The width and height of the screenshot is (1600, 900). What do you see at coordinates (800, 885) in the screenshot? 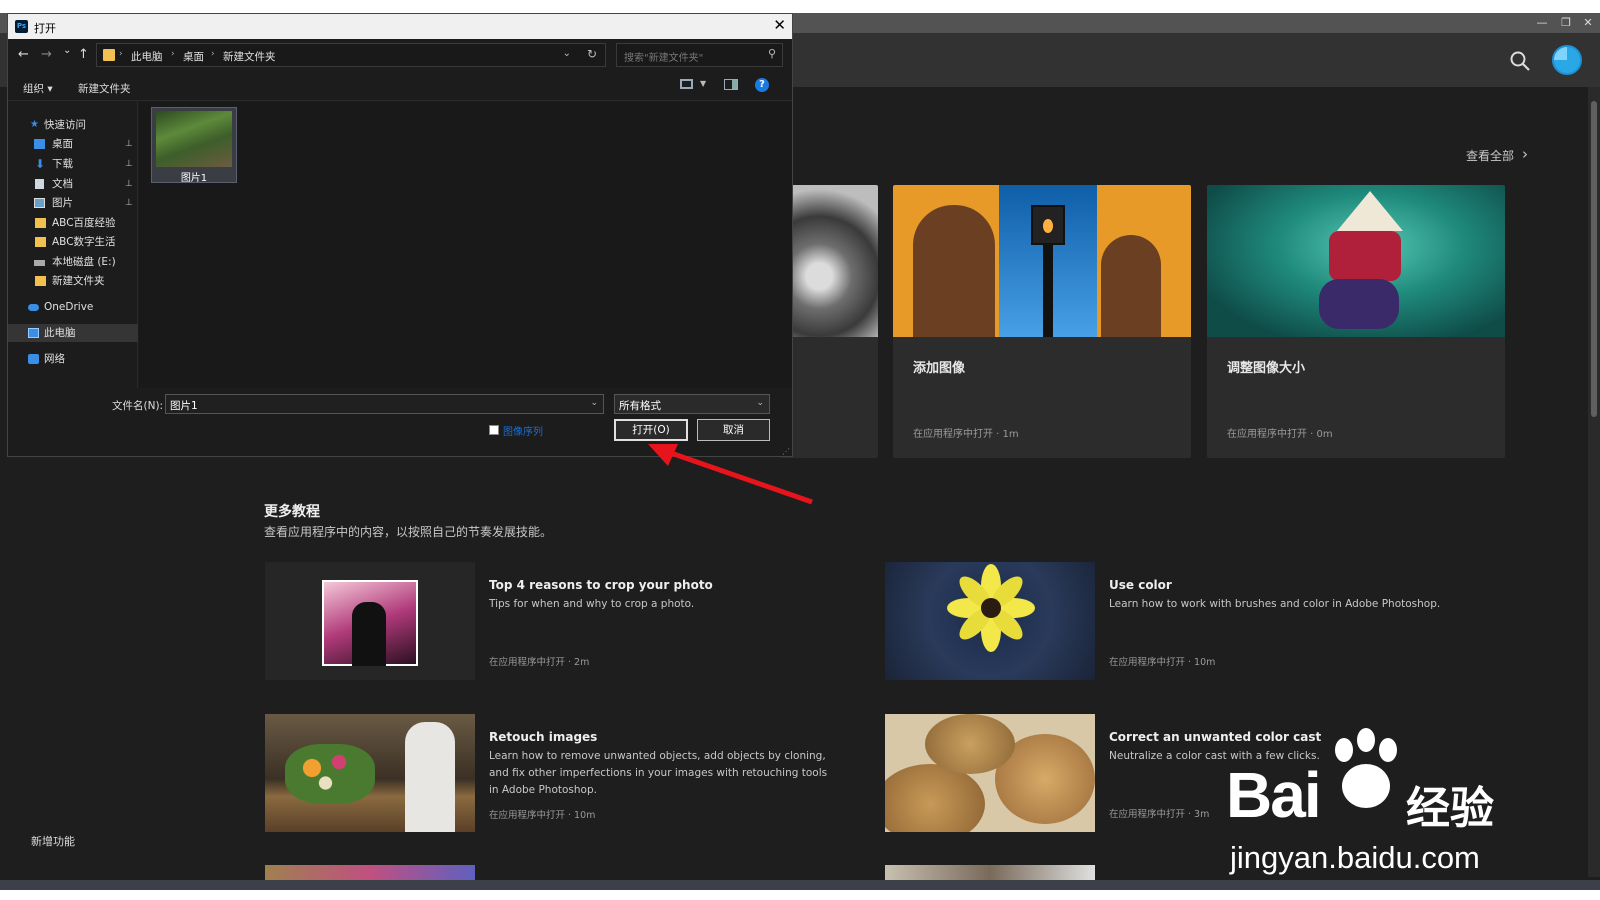
I see `taskbar-strip` at bounding box center [800, 885].